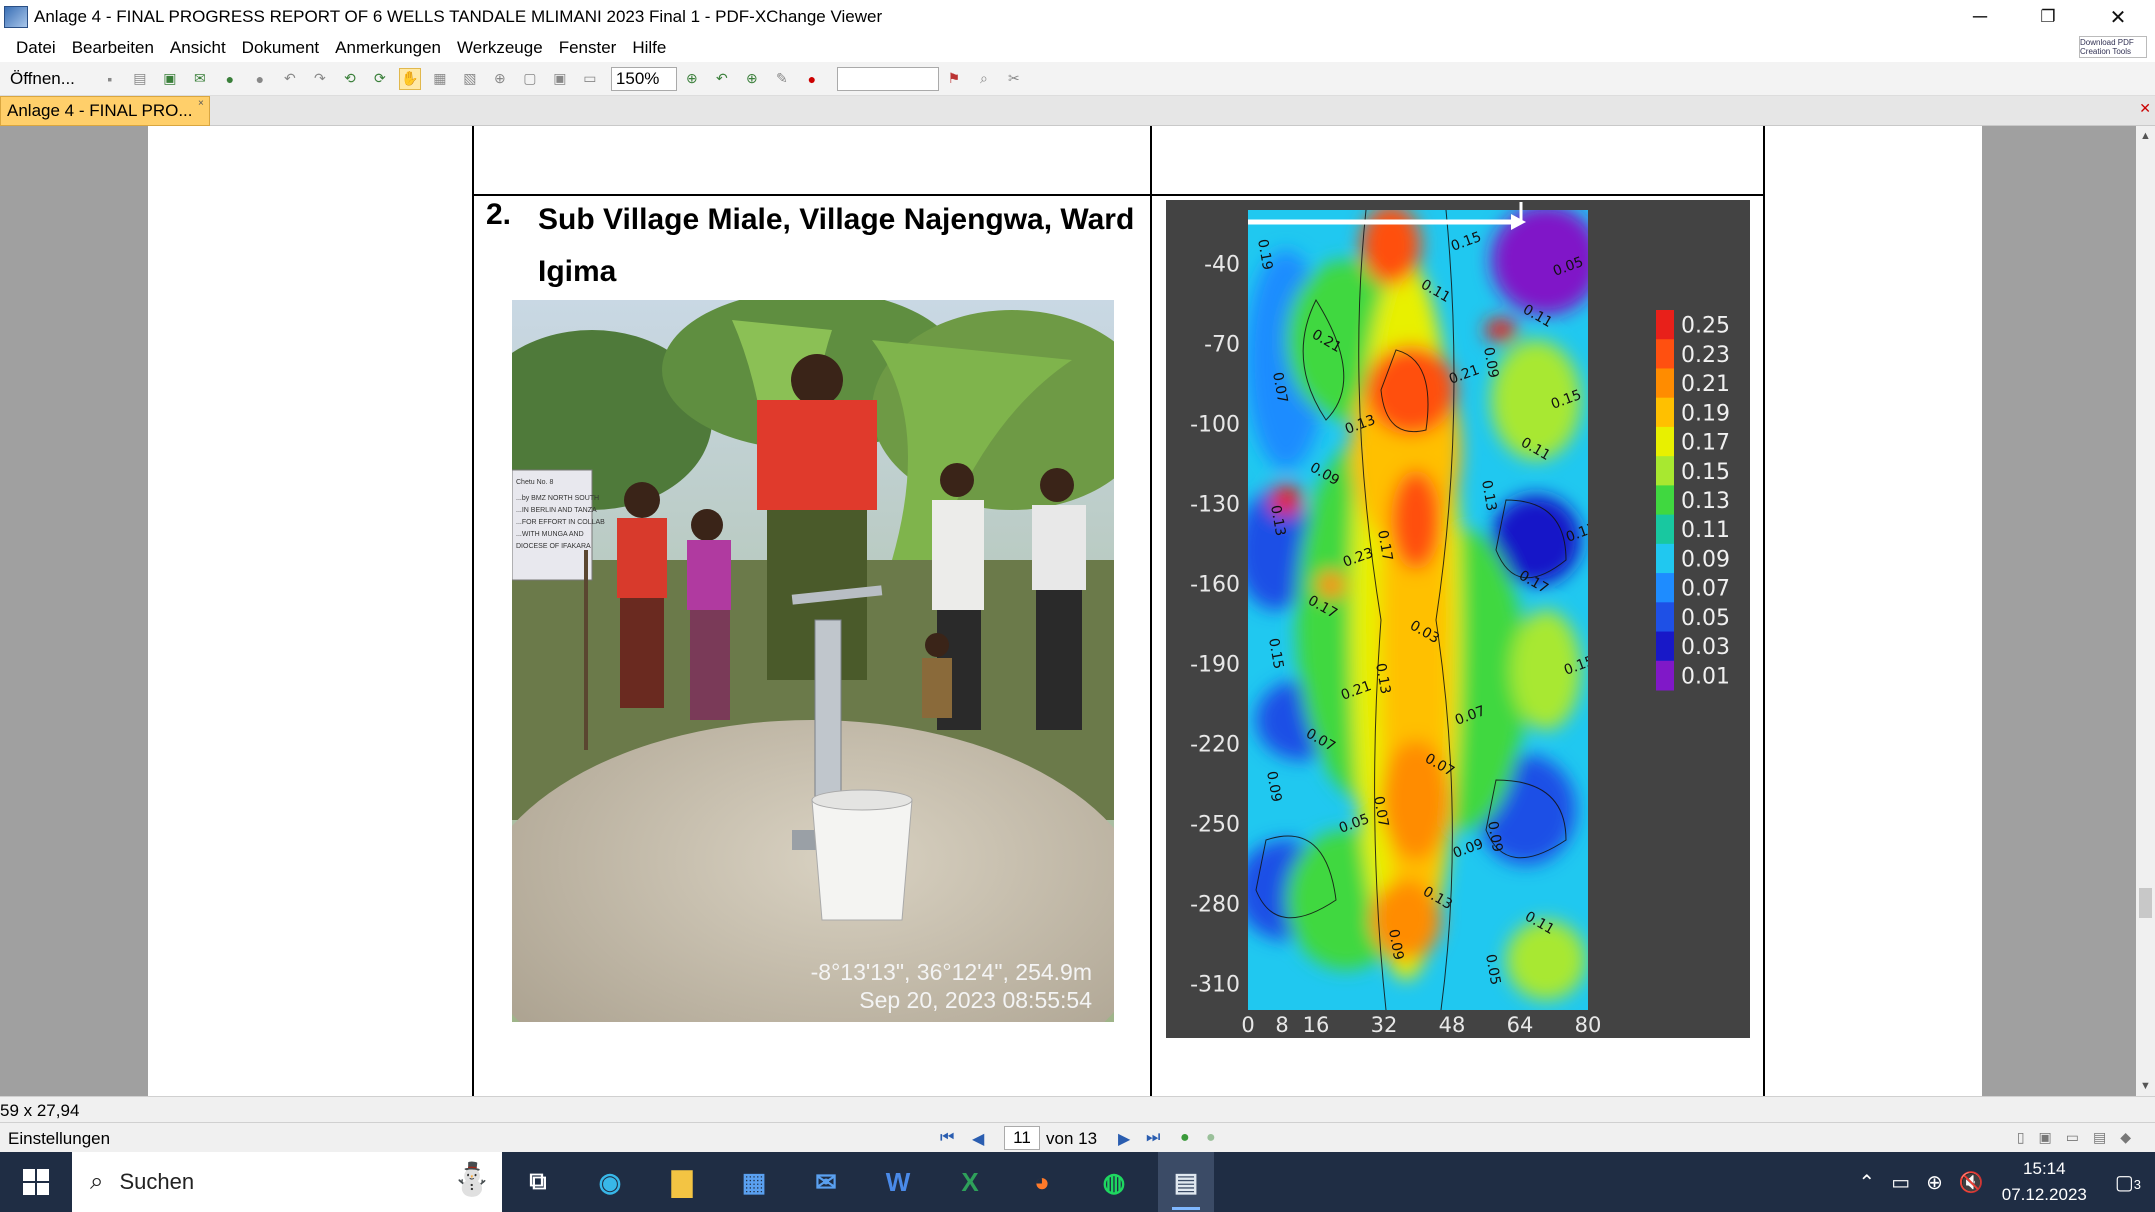 The height and width of the screenshot is (1212, 2155). Describe the element at coordinates (59, 1139) in the screenshot. I see `settings-button: Einstellungen` at that location.